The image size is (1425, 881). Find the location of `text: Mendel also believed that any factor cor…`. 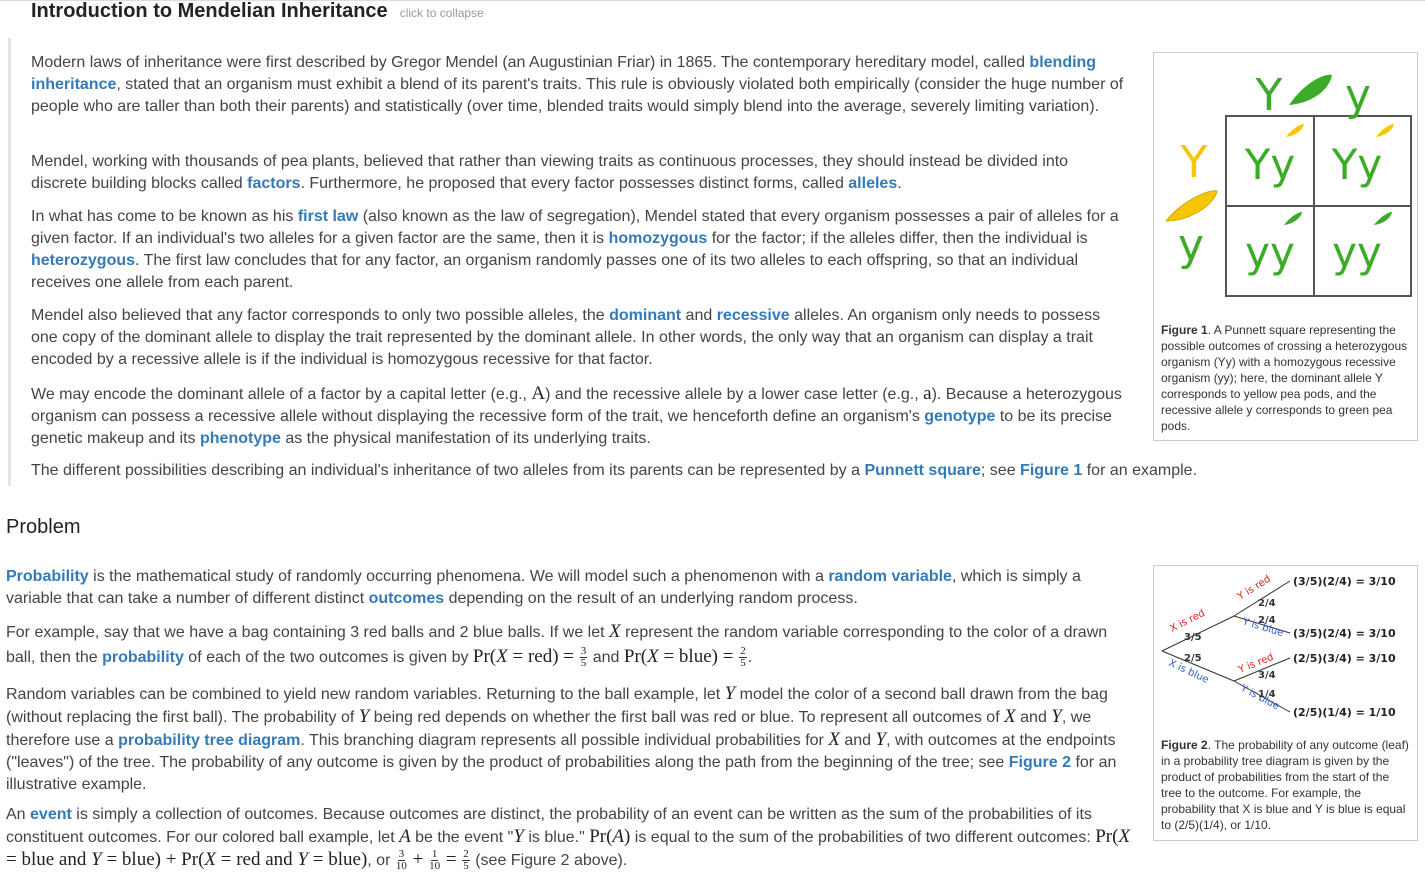

text: Mendel also believed that any factor cor… is located at coordinates (320, 315).